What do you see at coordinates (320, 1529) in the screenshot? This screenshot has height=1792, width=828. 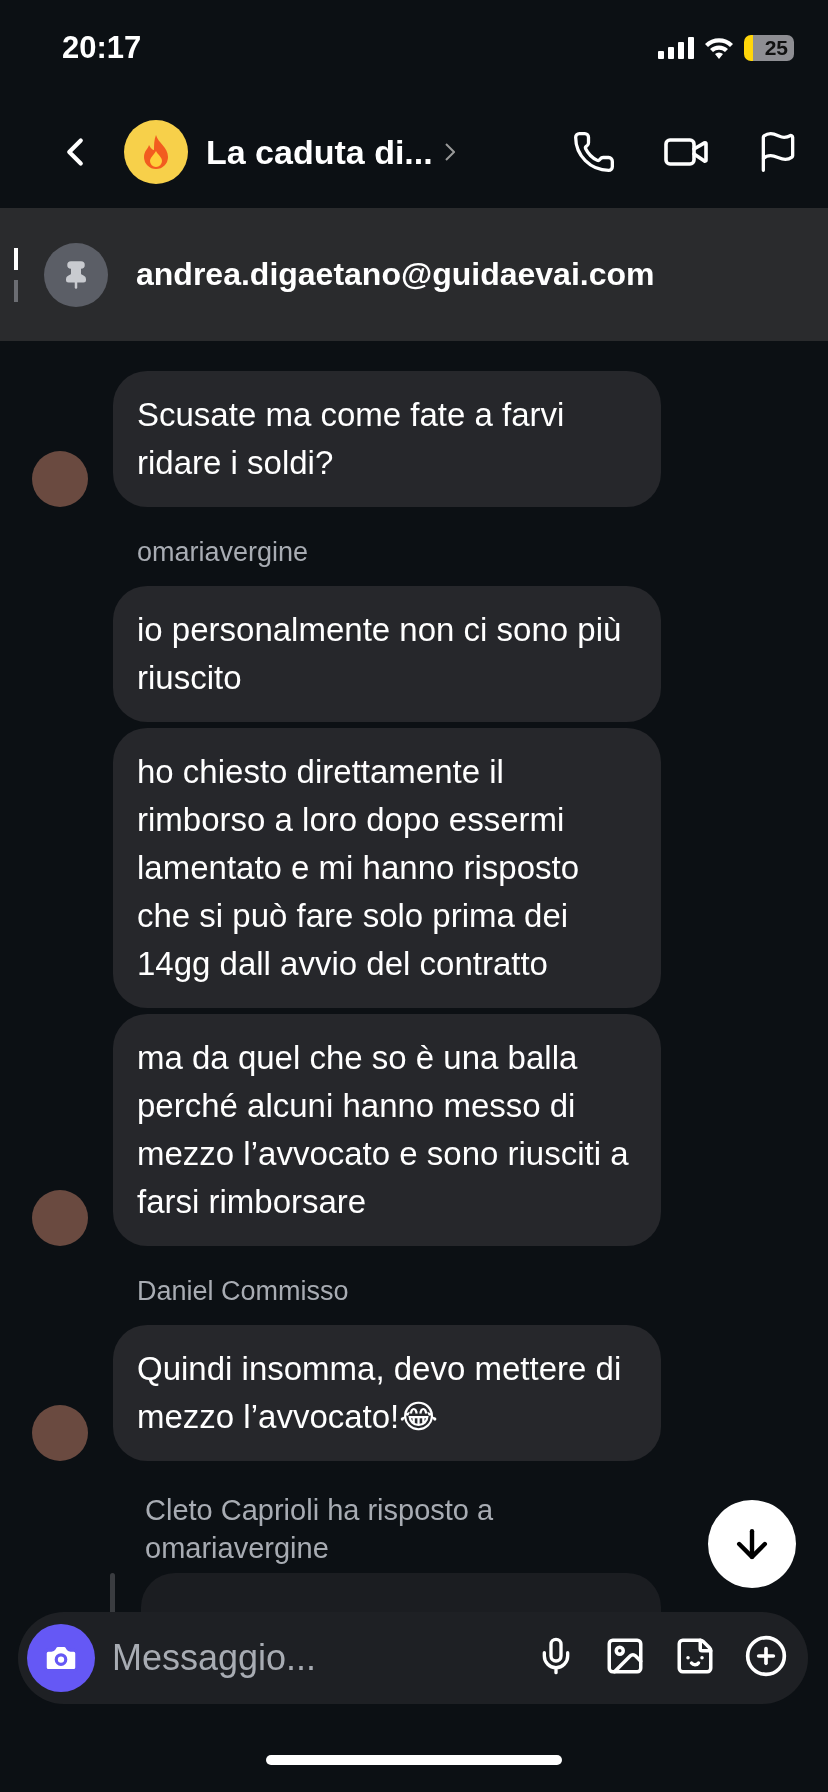 I see `reply-caption: Cleto Caprioli ha risposto a omariavergine` at bounding box center [320, 1529].